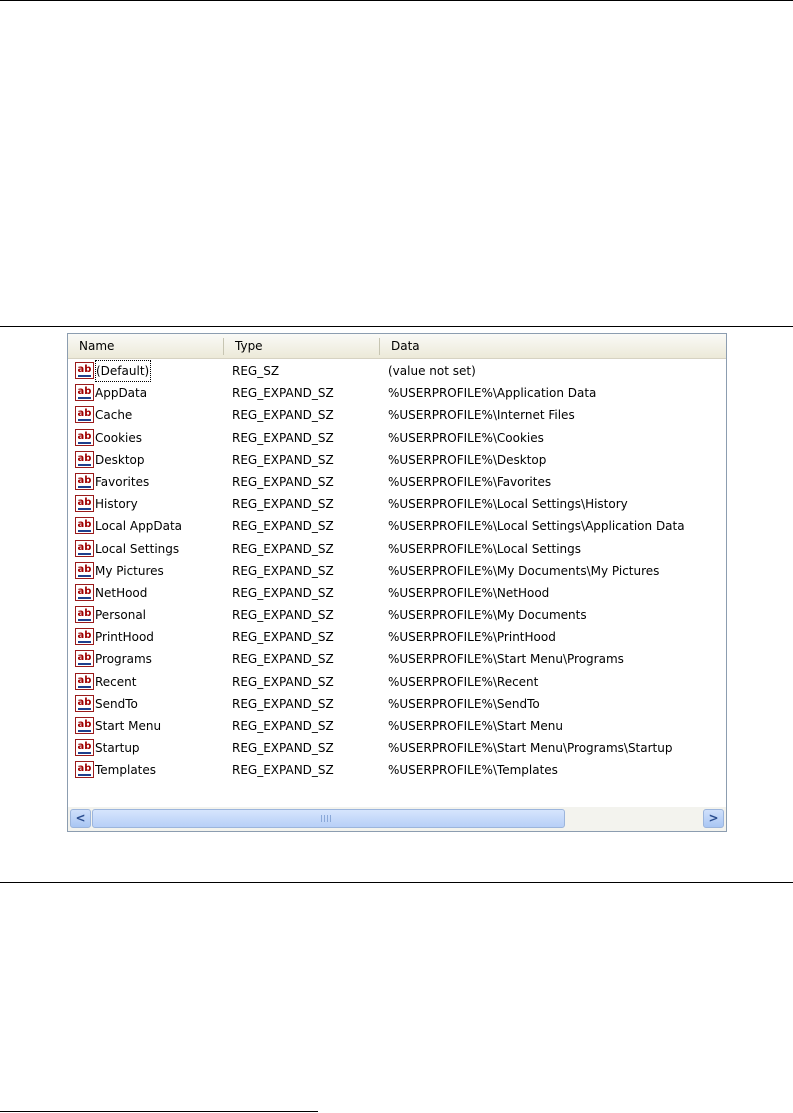  Describe the element at coordinates (470, 481) in the screenshot. I see `value-data: %USERPROFILE%\Favorites` at that location.